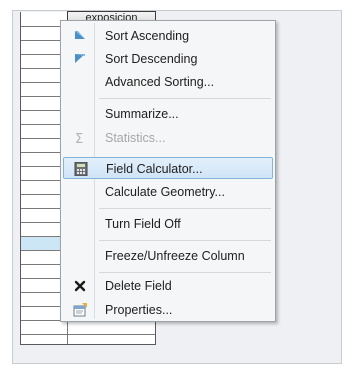 The width and height of the screenshot is (354, 383). I want to click on menu-item-label: Turn Field Off, so click(143, 224).